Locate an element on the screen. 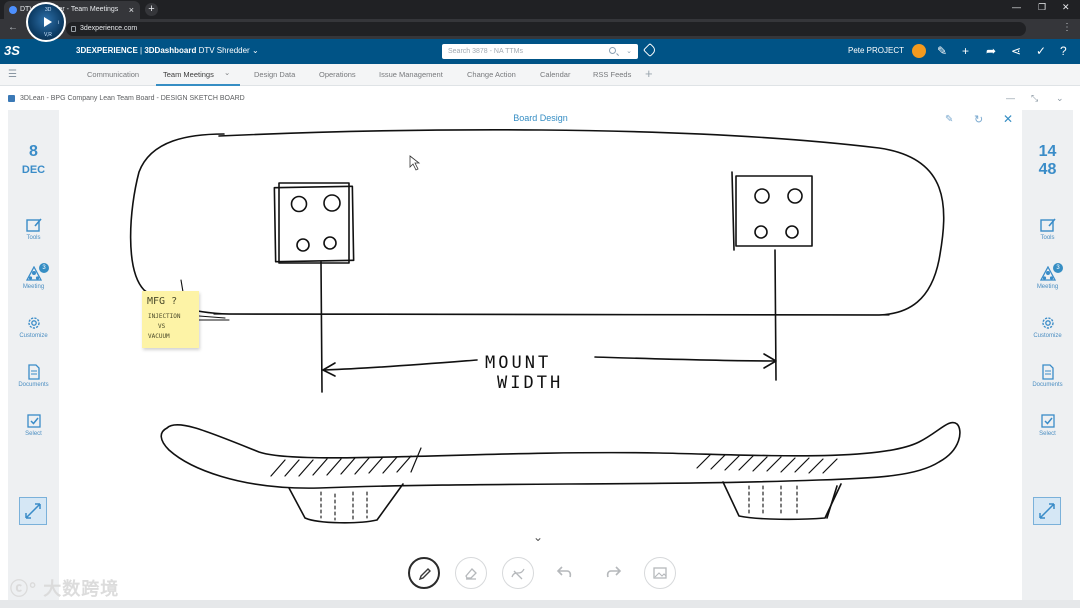  customize-label: Customize is located at coordinates (1047, 336).